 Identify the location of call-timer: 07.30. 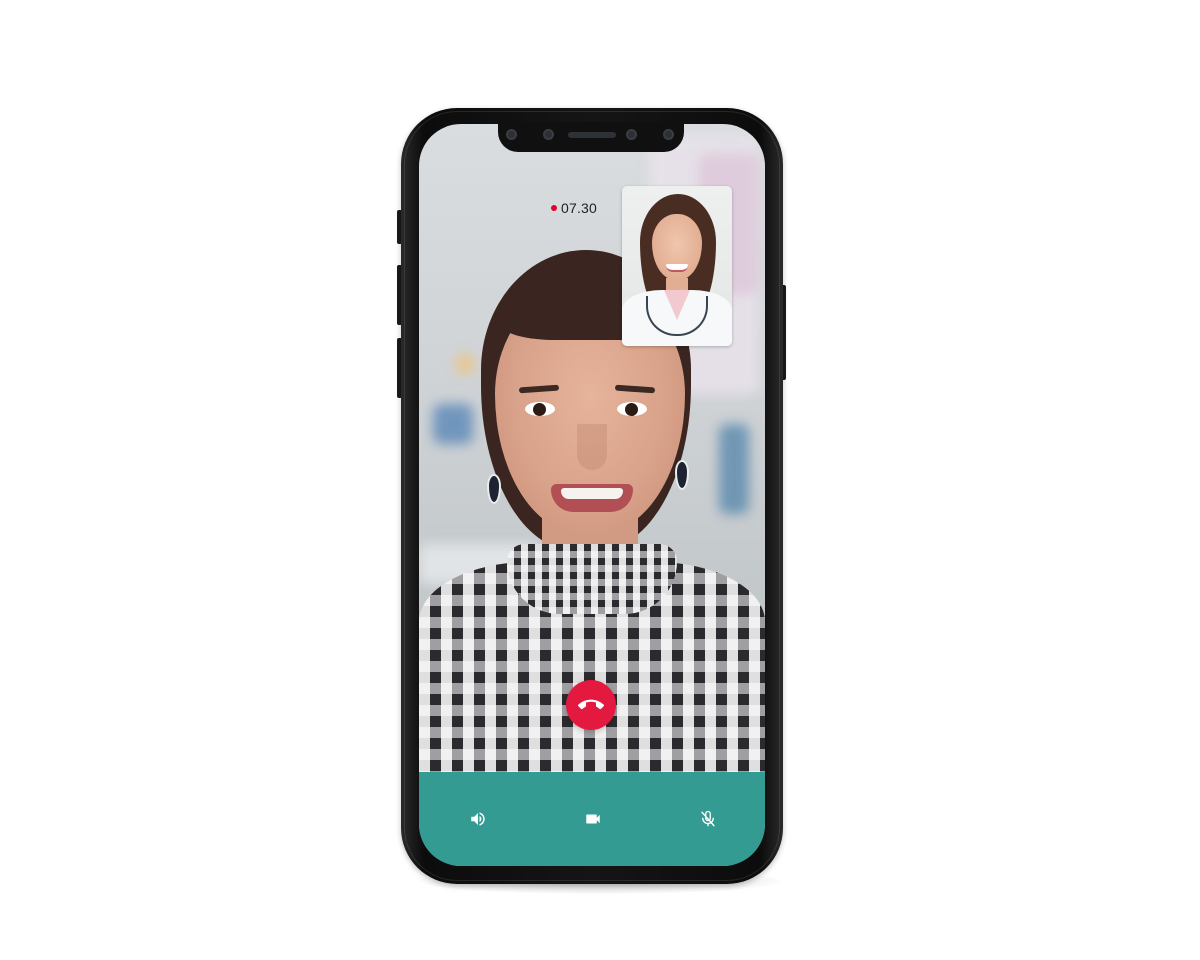
(574, 208).